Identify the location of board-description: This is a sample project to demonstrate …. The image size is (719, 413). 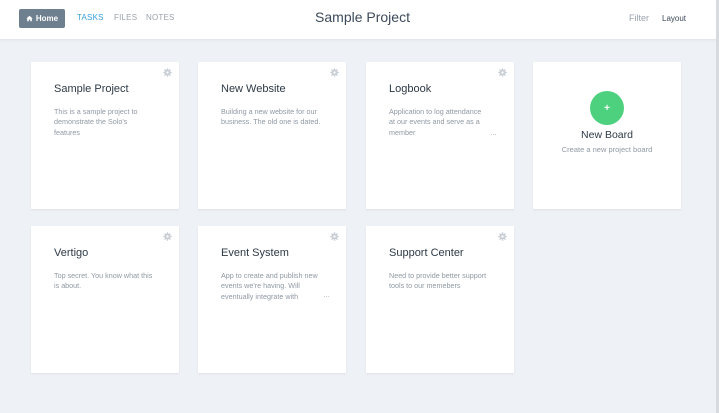
(96, 122).